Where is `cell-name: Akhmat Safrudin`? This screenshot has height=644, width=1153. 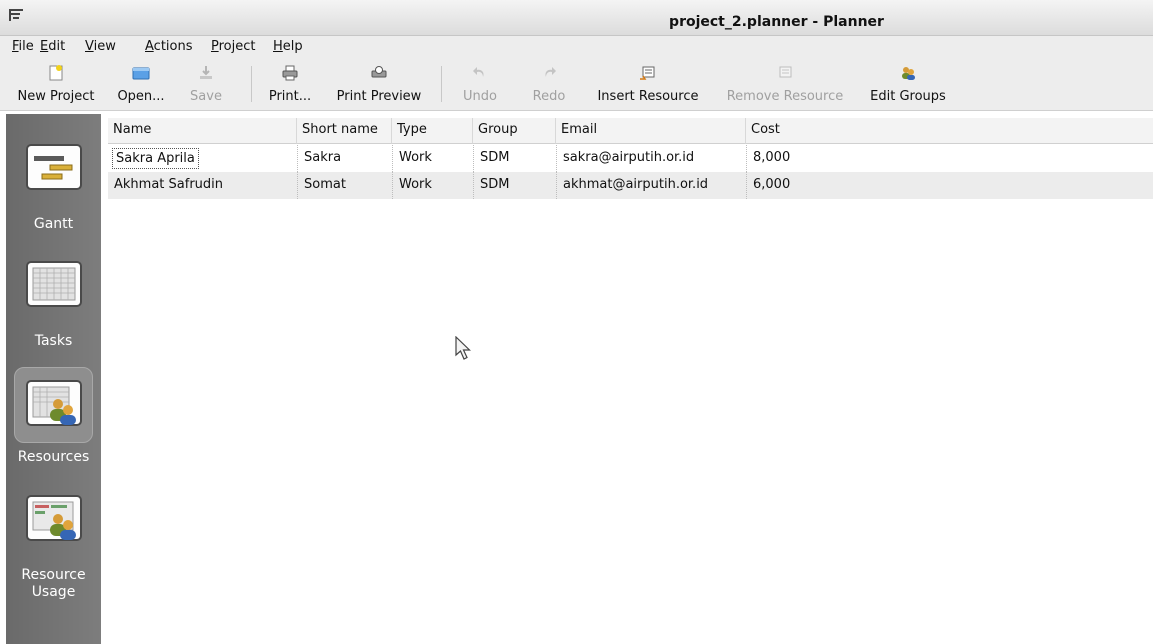
cell-name: Akhmat Safrudin is located at coordinates (202, 185).